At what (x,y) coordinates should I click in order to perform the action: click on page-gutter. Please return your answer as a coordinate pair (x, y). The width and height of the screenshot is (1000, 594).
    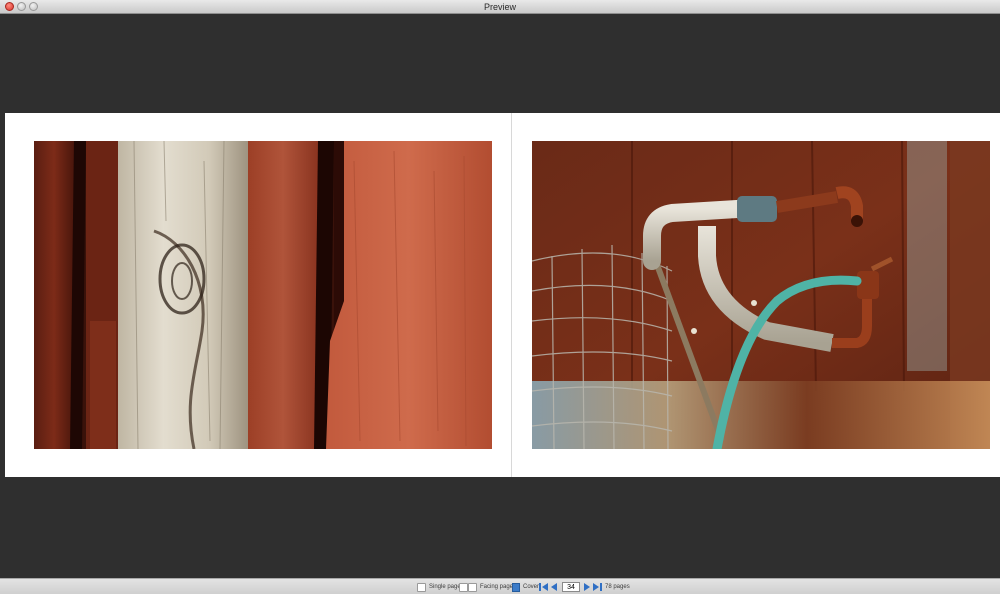
    Looking at the image, I should click on (511, 295).